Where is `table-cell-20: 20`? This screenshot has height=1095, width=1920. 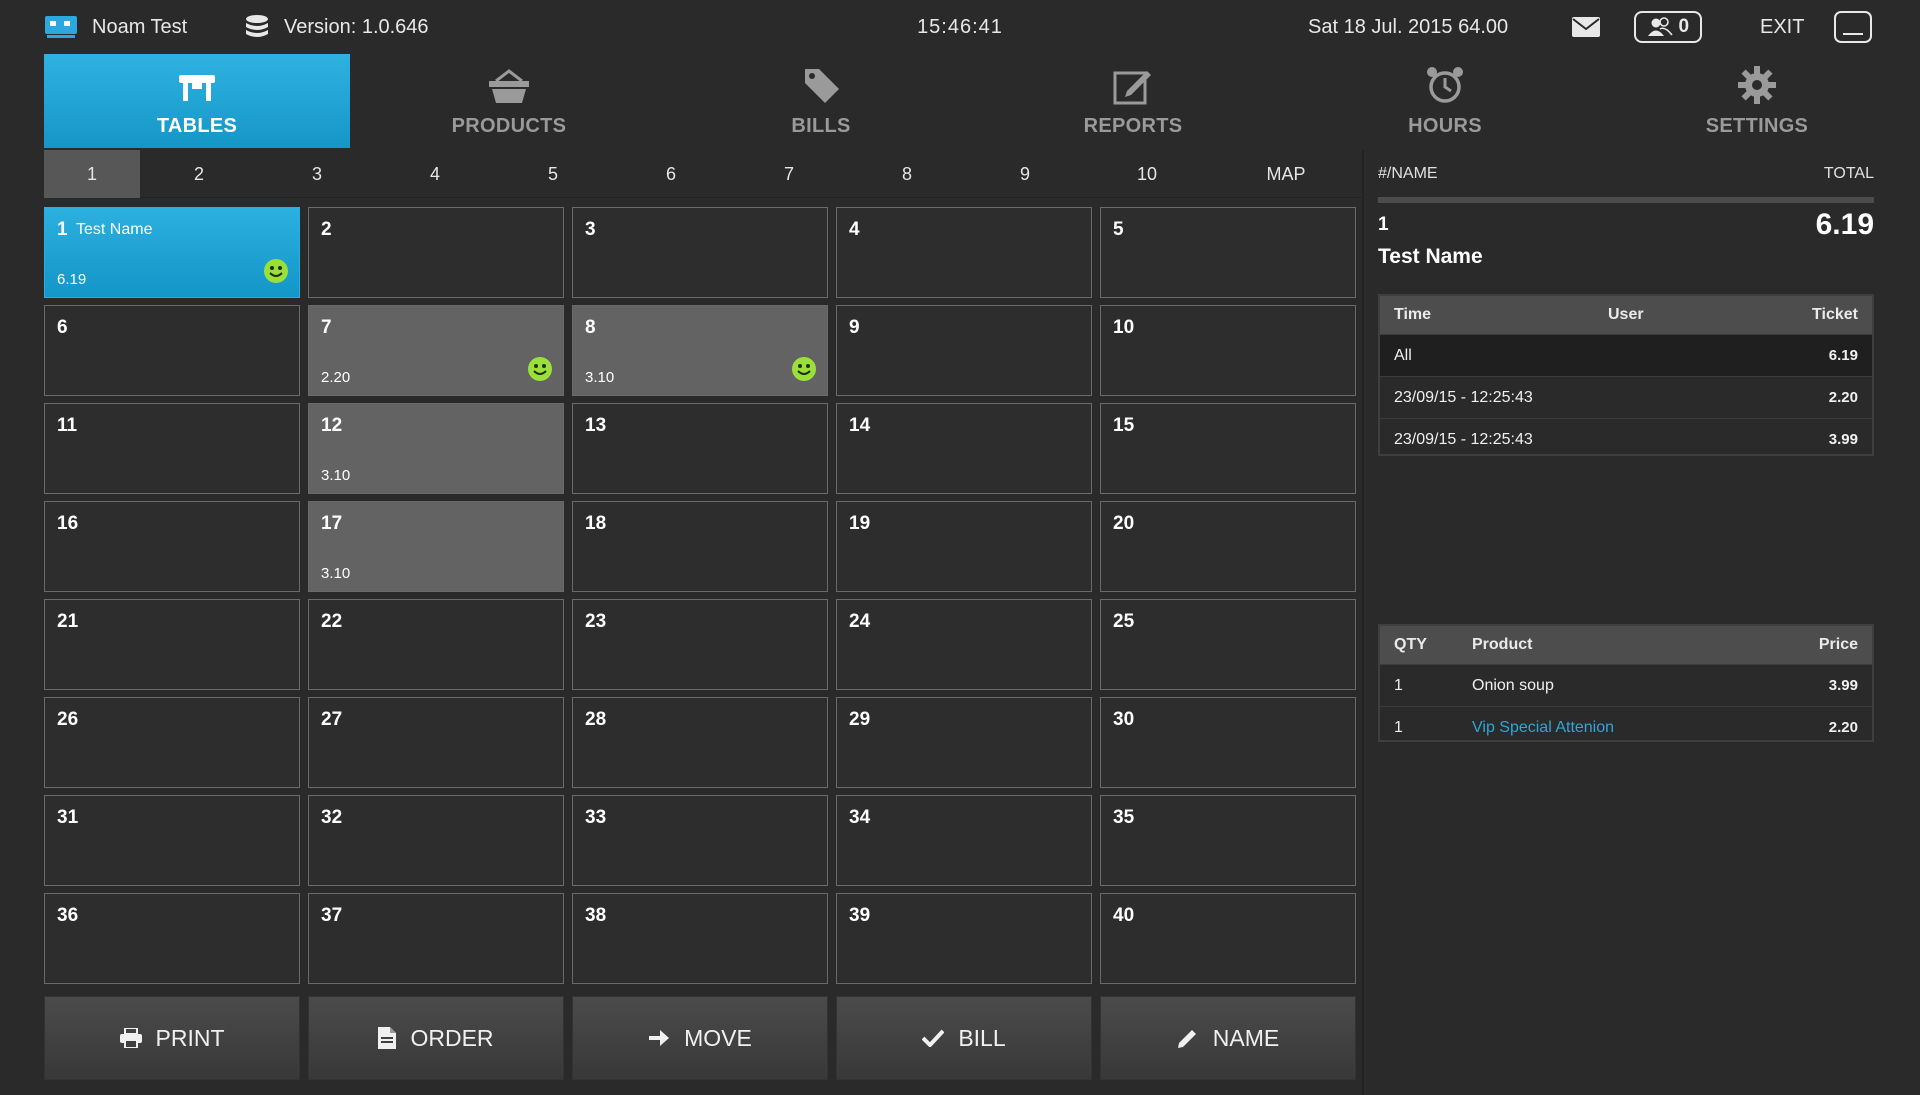
table-cell-20: 20 is located at coordinates (1228, 546).